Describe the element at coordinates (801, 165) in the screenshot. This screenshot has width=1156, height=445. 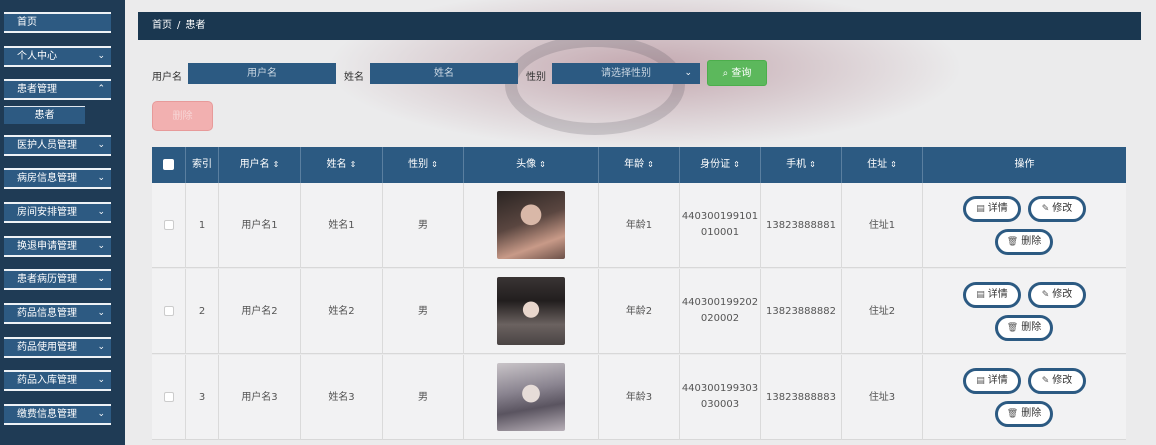
I see `header-phone: 手机 ⇕` at that location.